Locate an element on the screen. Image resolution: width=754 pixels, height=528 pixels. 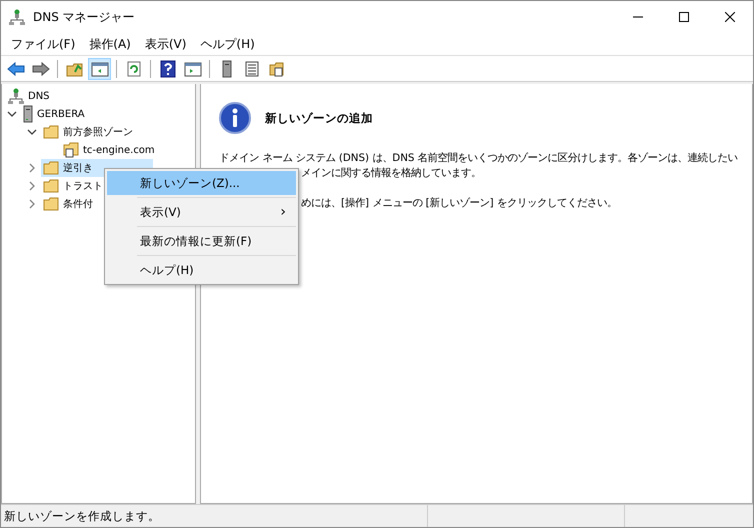
menu-item: ヘルプ(H) is located at coordinates (227, 44).